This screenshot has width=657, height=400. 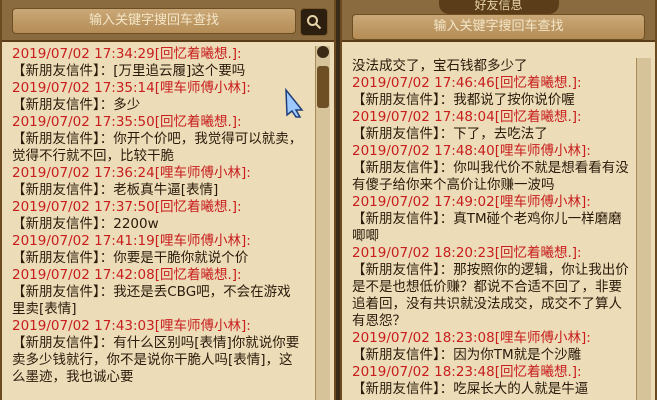 What do you see at coordinates (131, 88) in the screenshot?
I see `message-header: 2019/07/02 17:35:14[哩车师傅小林]:` at bounding box center [131, 88].